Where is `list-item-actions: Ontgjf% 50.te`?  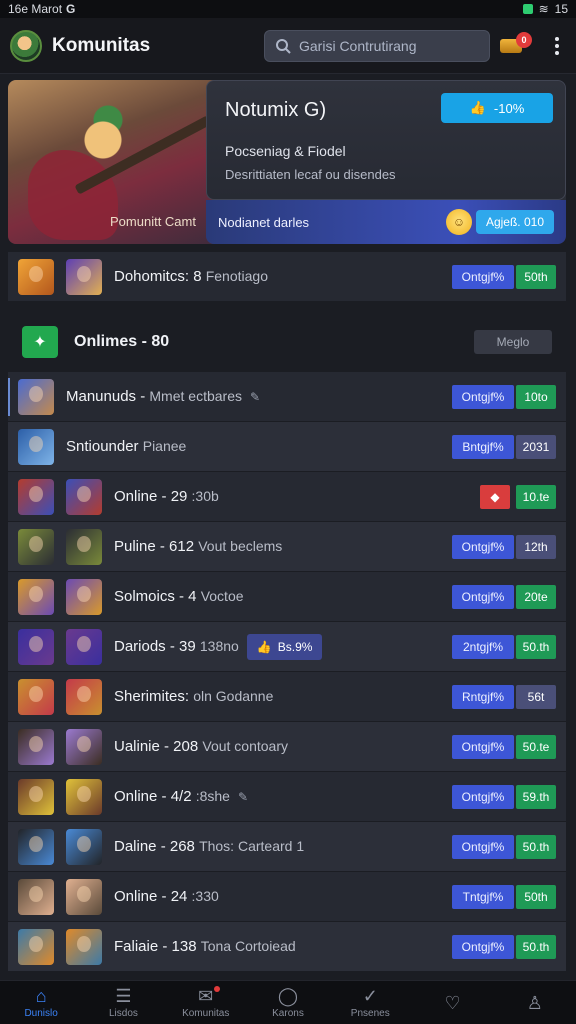 list-item-actions: Ontgjf% 50.te is located at coordinates (504, 746).